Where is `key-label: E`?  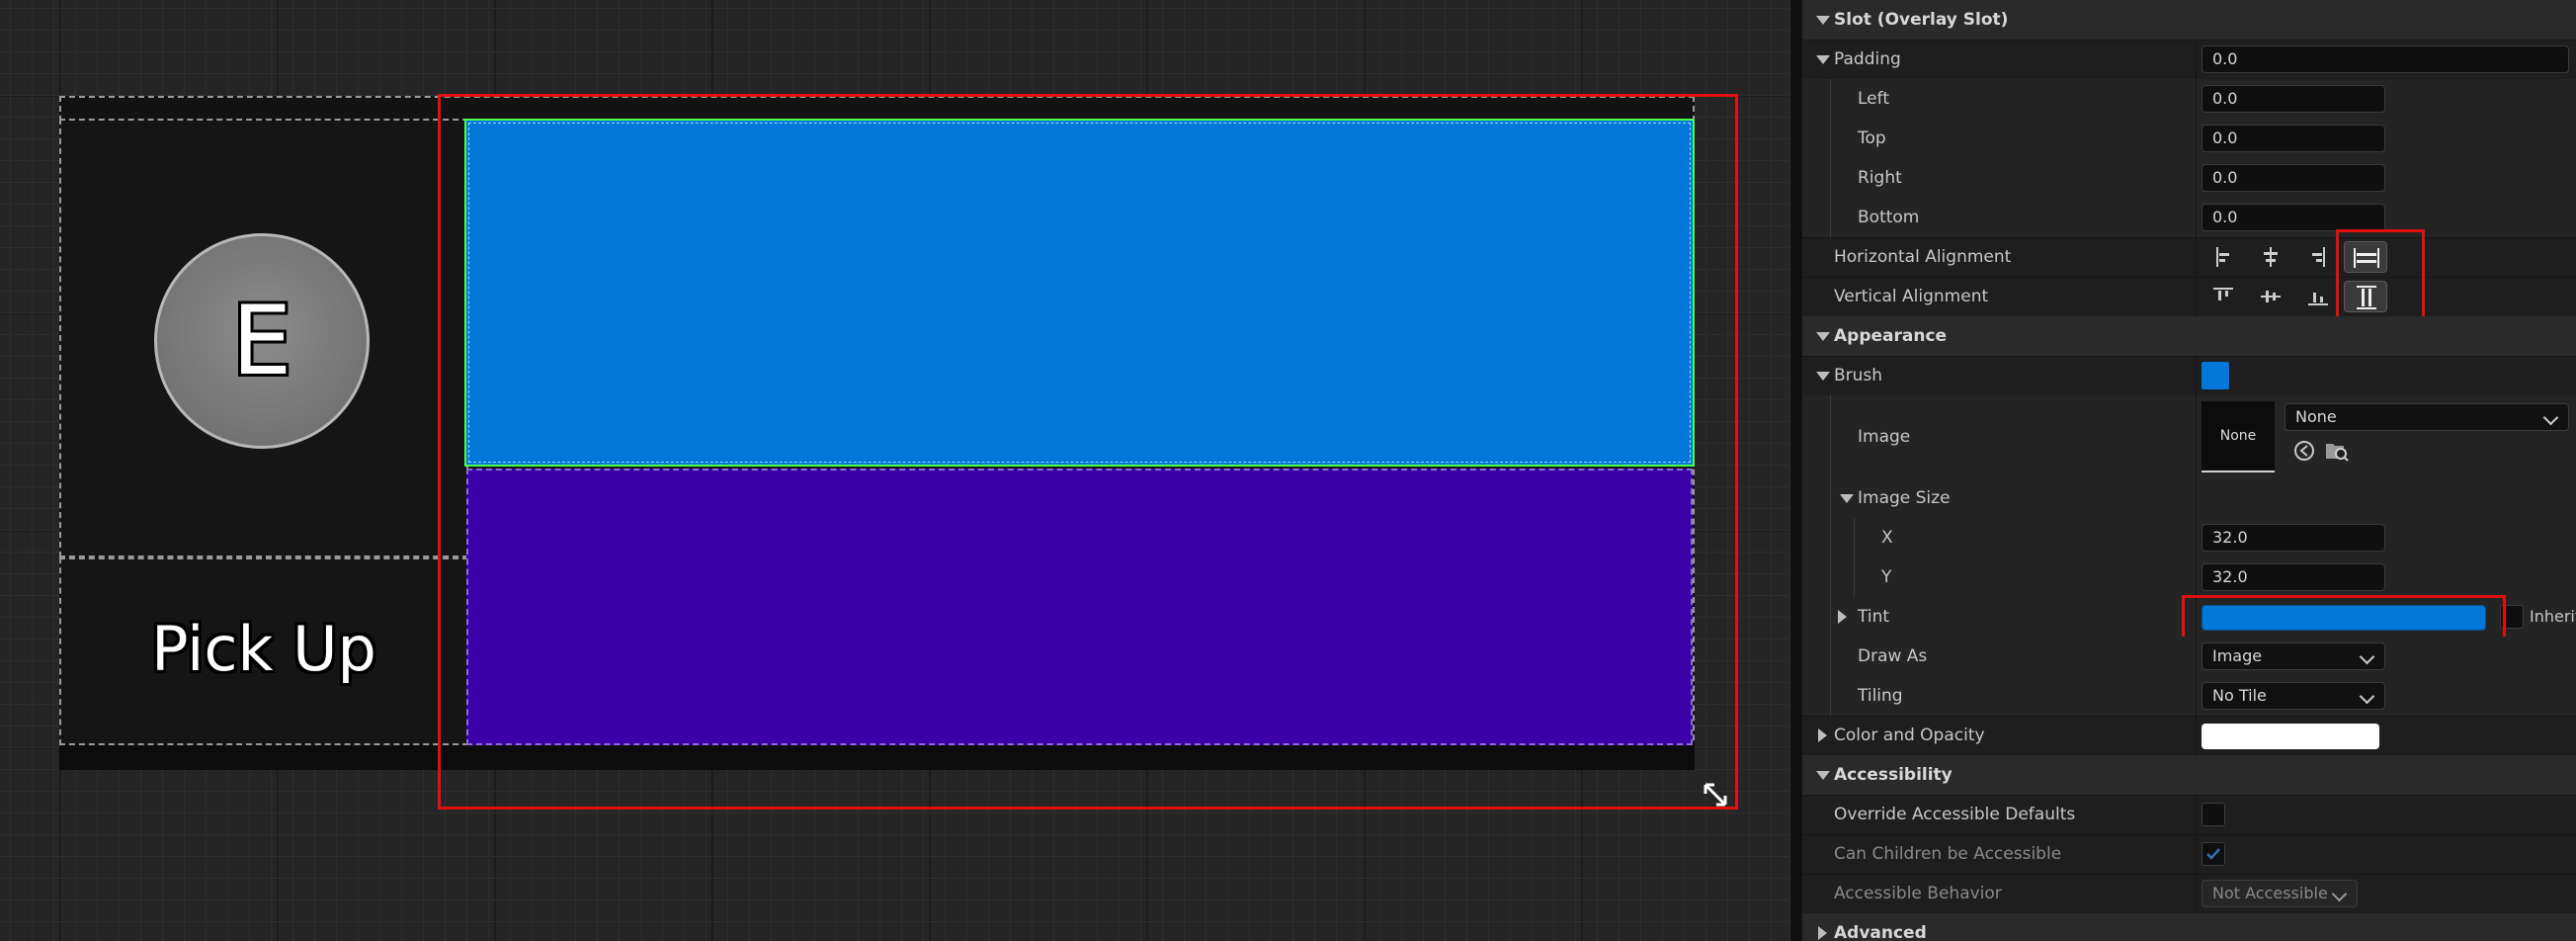 key-label: E is located at coordinates (261, 341).